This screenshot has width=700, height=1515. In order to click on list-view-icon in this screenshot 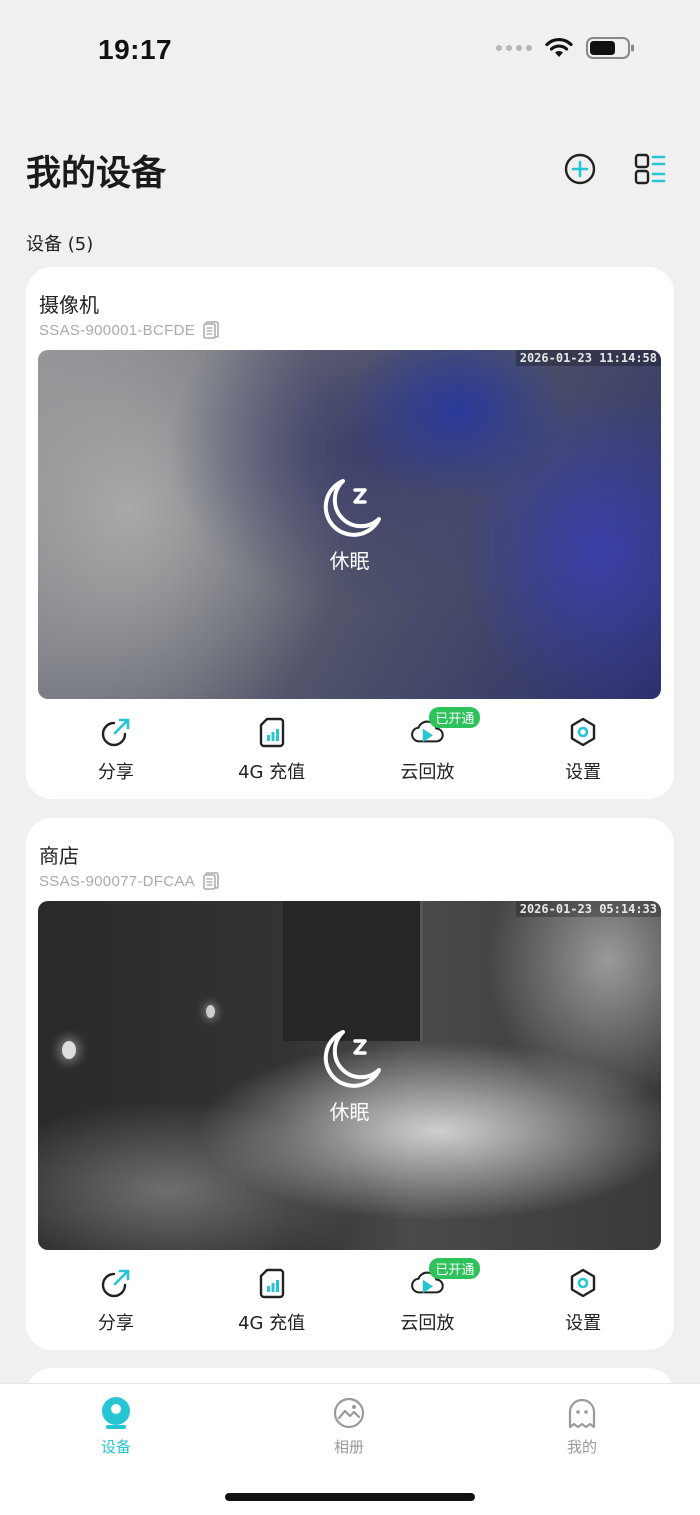, I will do `click(650, 169)`.